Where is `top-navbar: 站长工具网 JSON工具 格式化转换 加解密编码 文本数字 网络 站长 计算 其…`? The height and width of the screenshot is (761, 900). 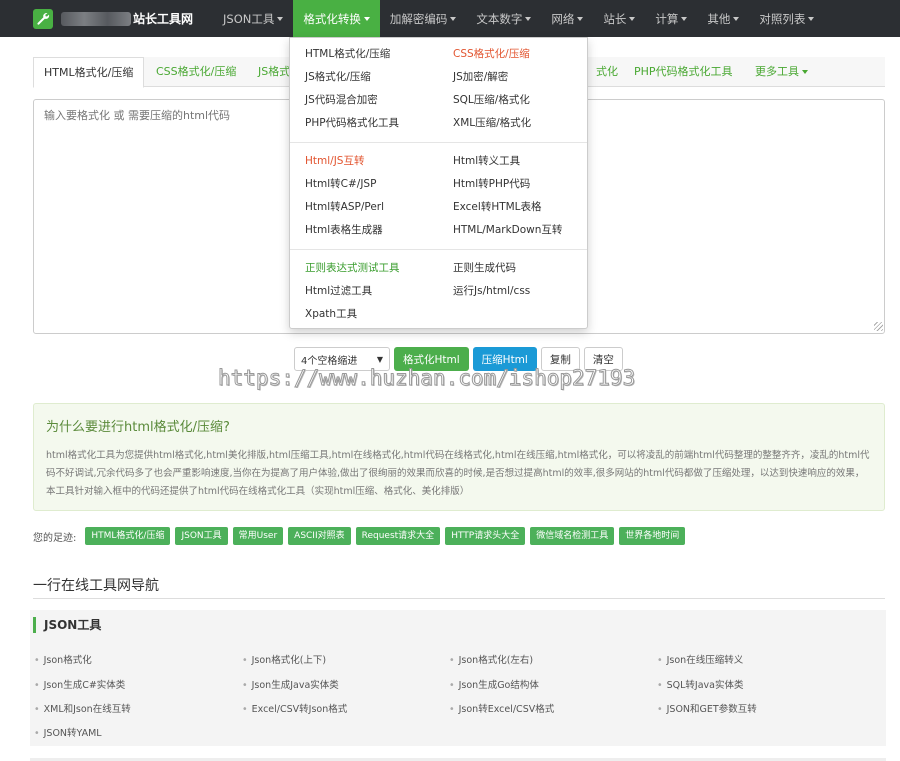 top-navbar: 站长工具网 JSON工具 格式化转换 加解密编码 文本数字 网络 站长 计算 其… is located at coordinates (450, 18).